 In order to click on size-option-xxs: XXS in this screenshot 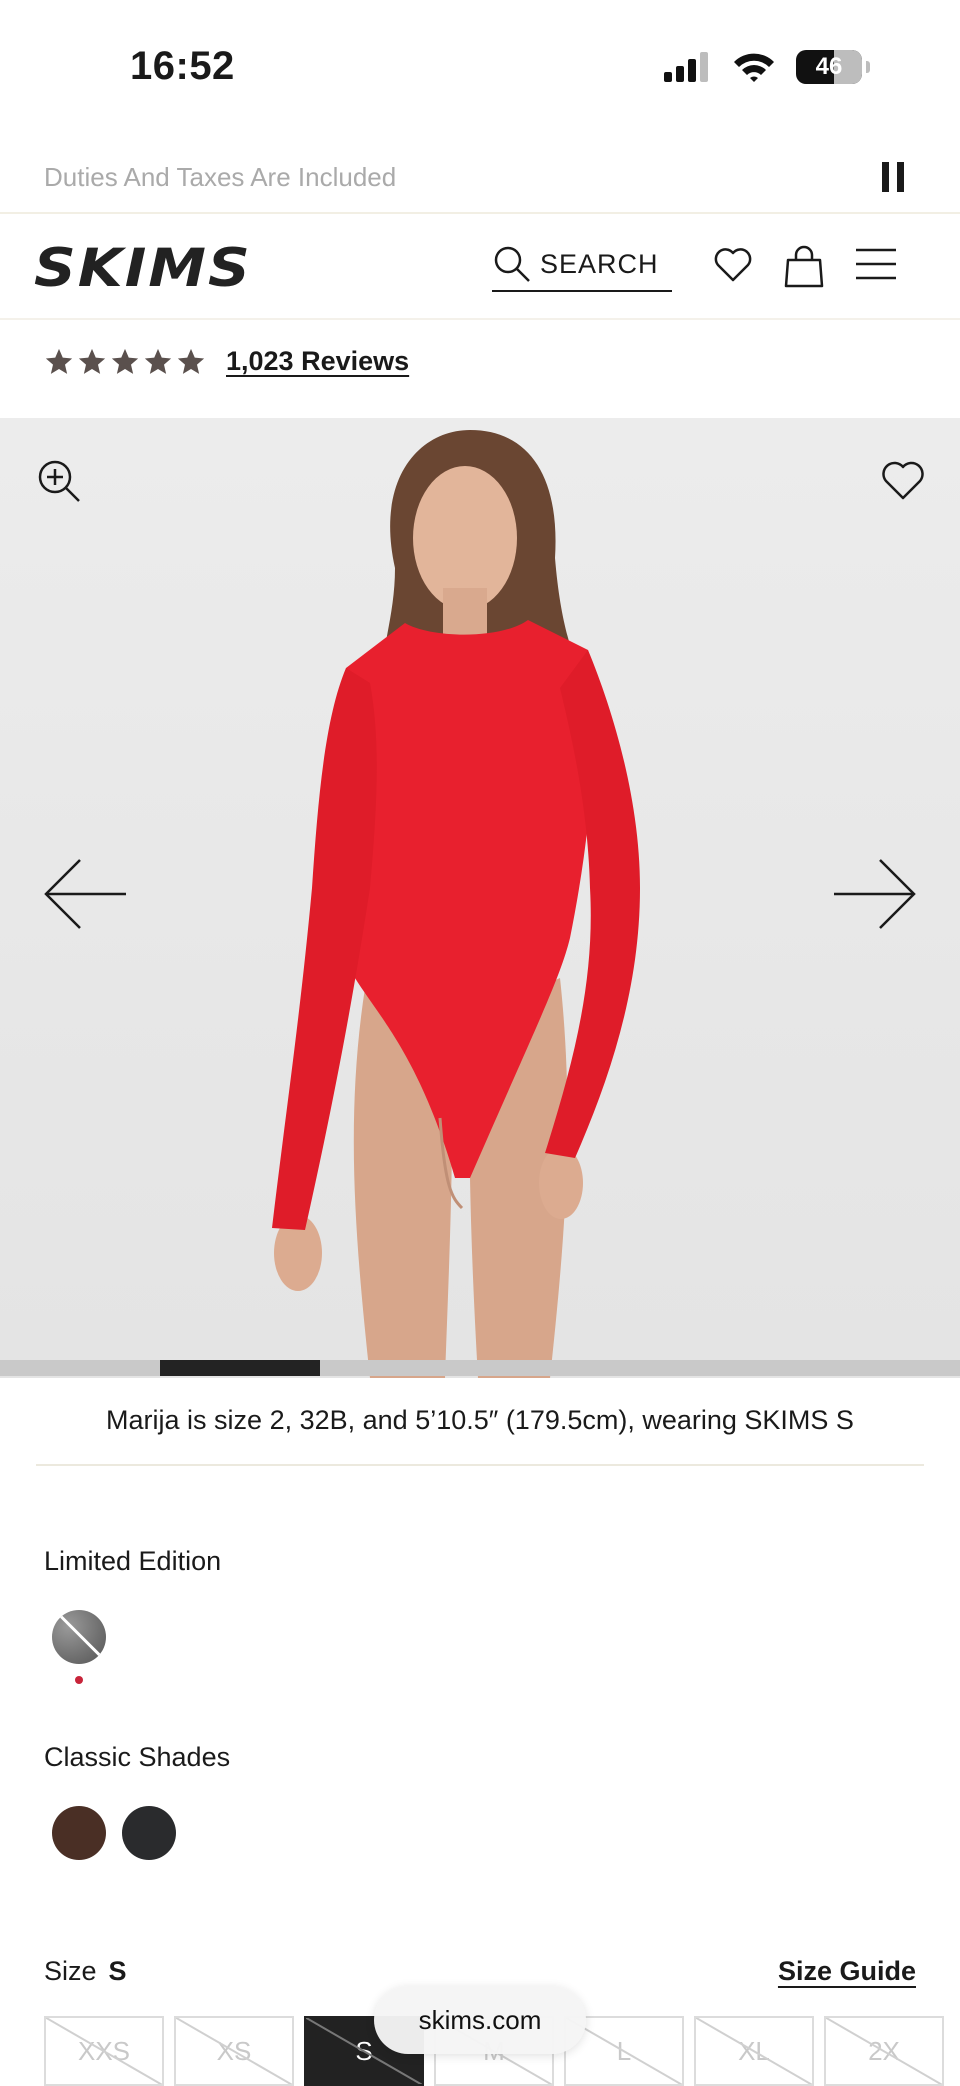, I will do `click(104, 2051)`.